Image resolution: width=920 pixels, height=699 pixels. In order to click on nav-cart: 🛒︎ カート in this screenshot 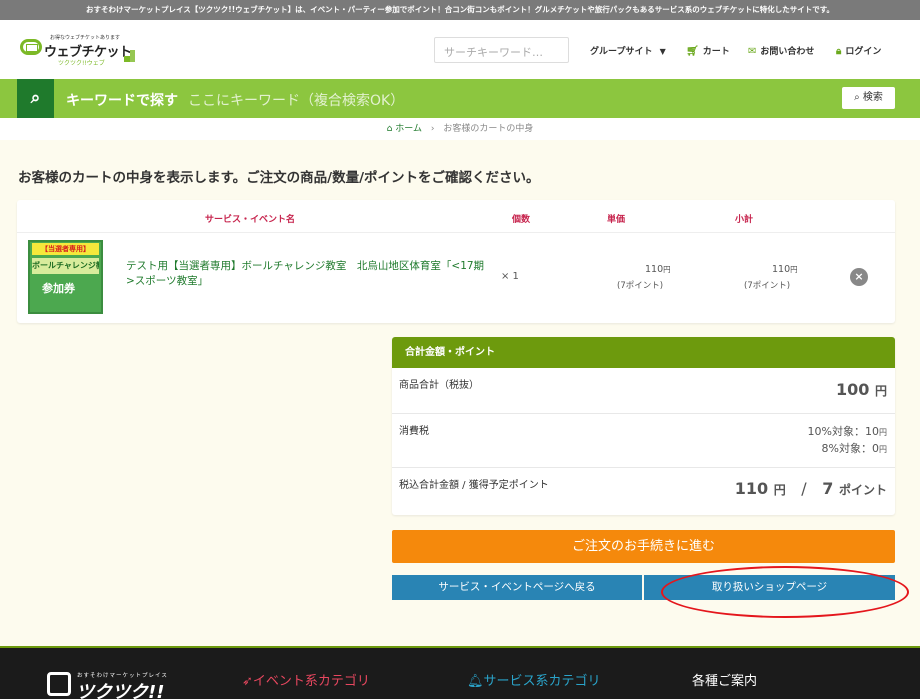, I will do `click(708, 50)`.